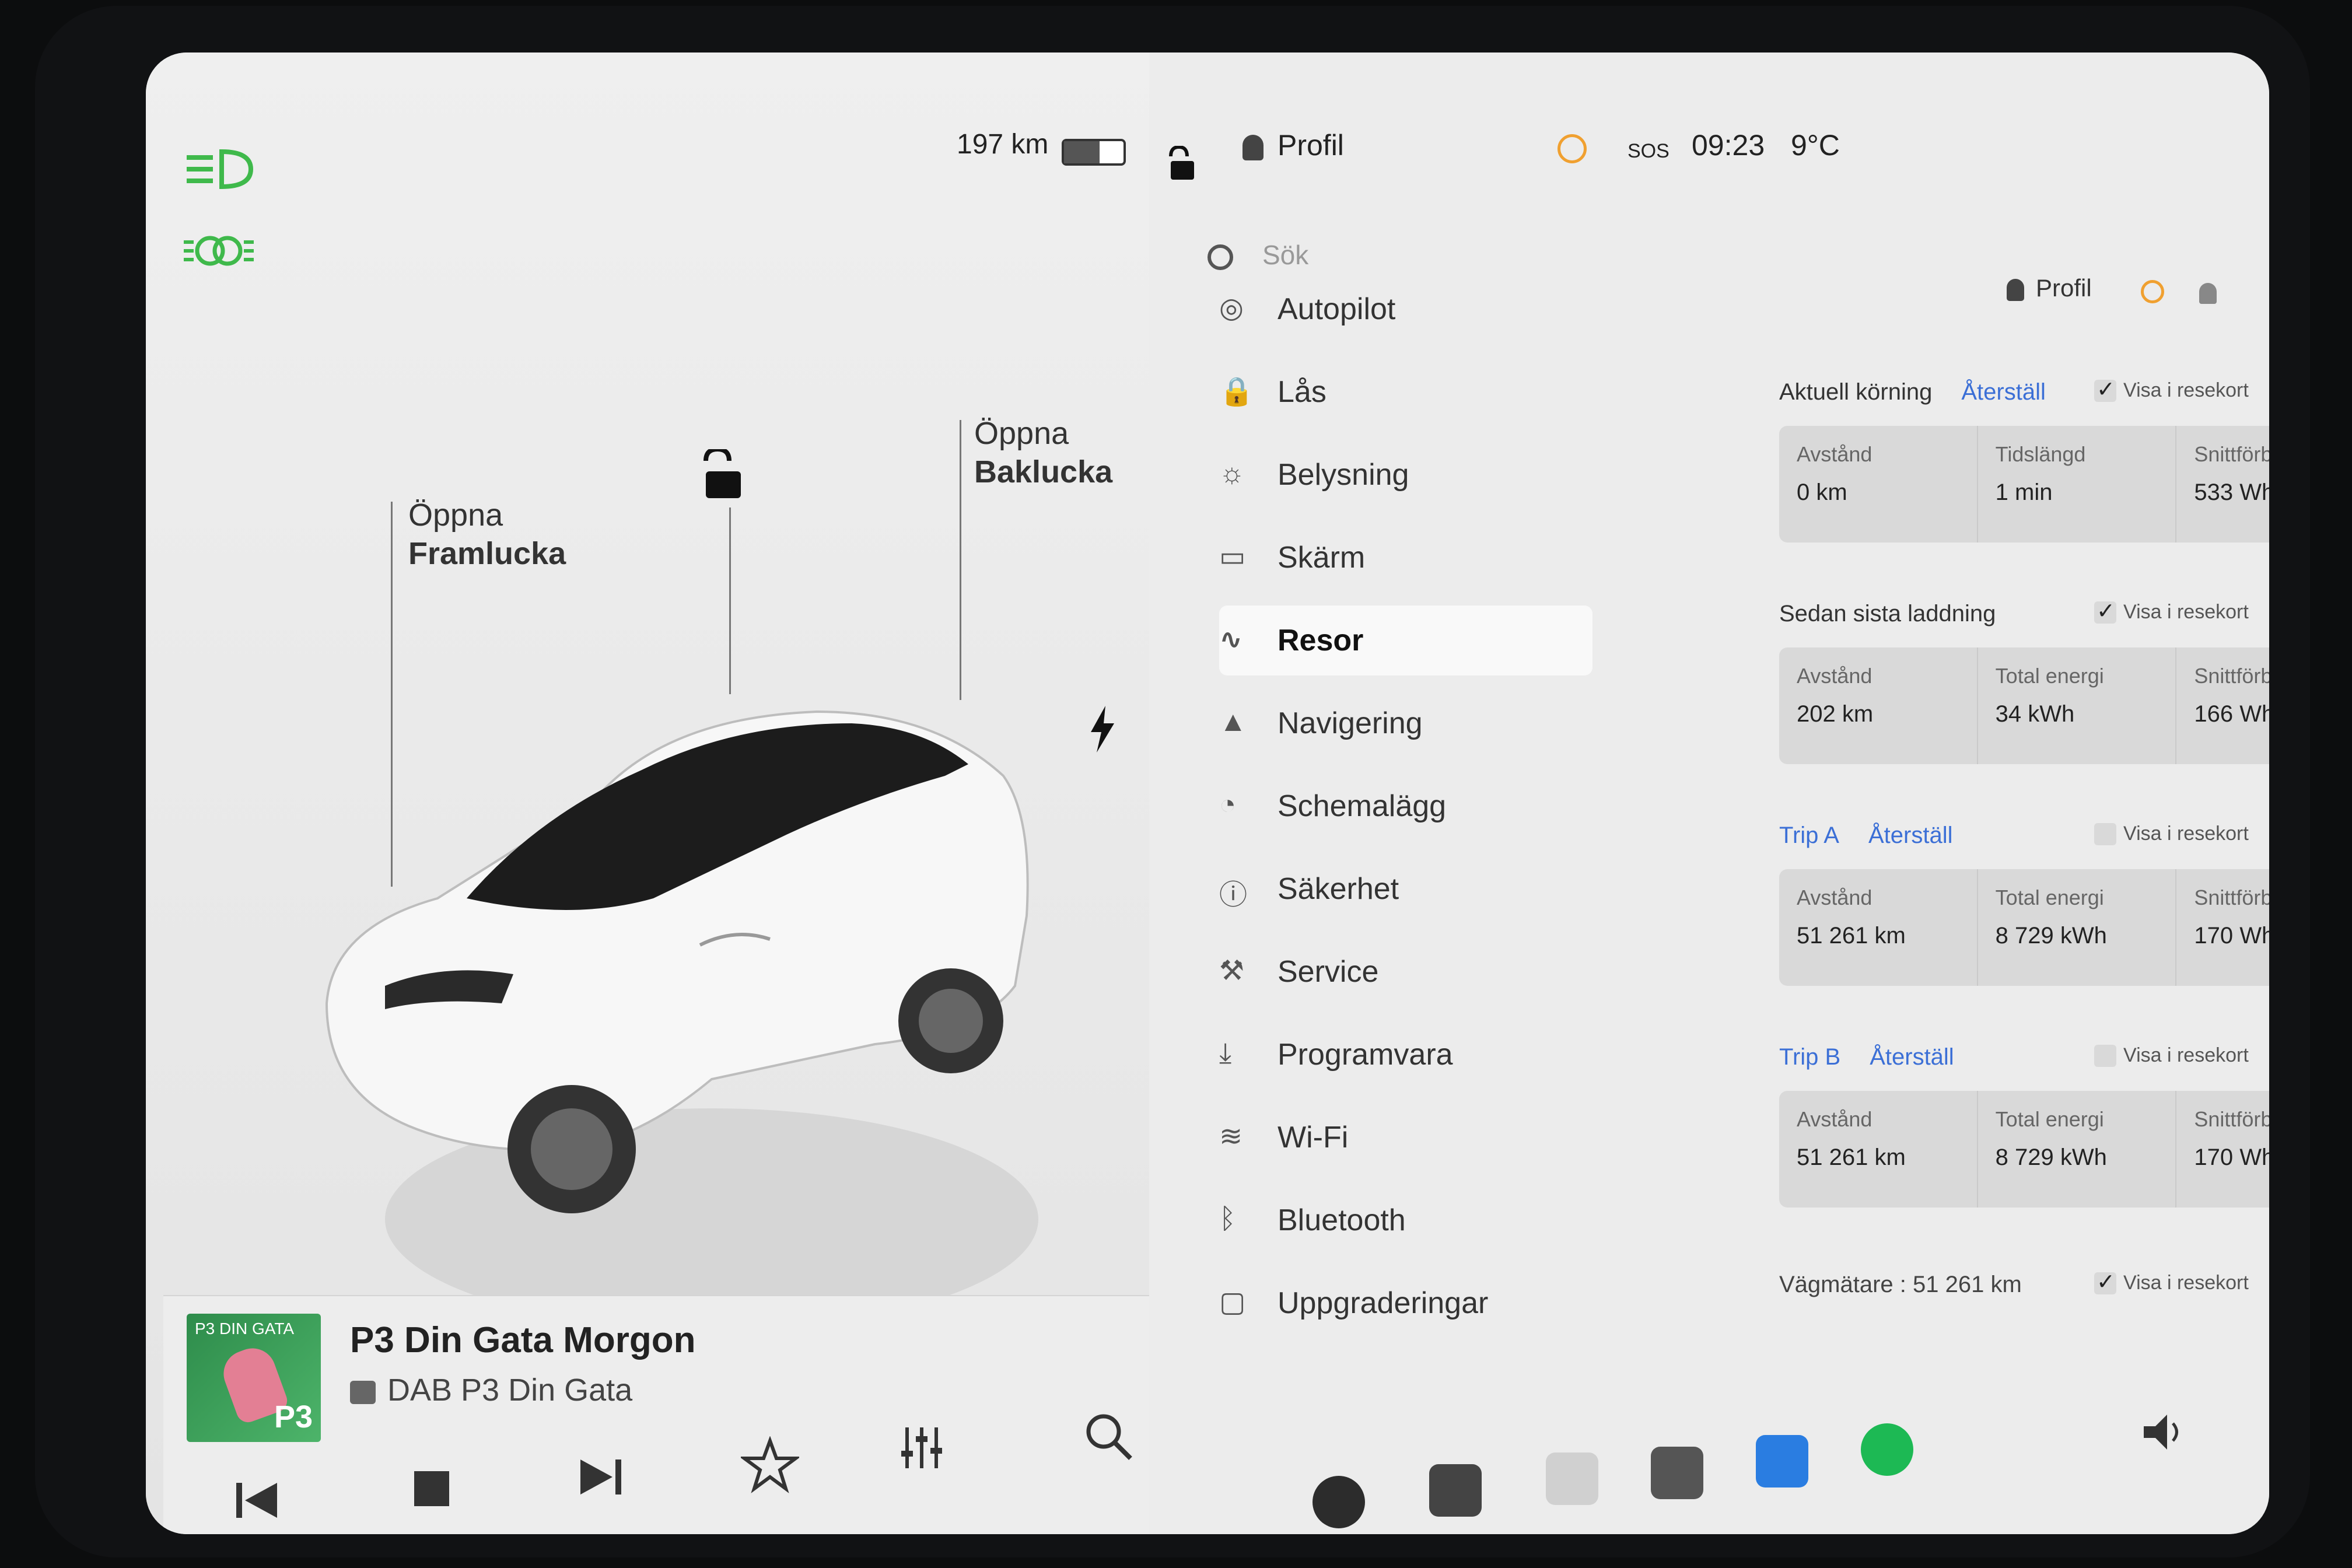 This screenshot has height=1568, width=2352. Describe the element at coordinates (1232, 971) in the screenshot. I see `wrench-icon: ⚒` at that location.